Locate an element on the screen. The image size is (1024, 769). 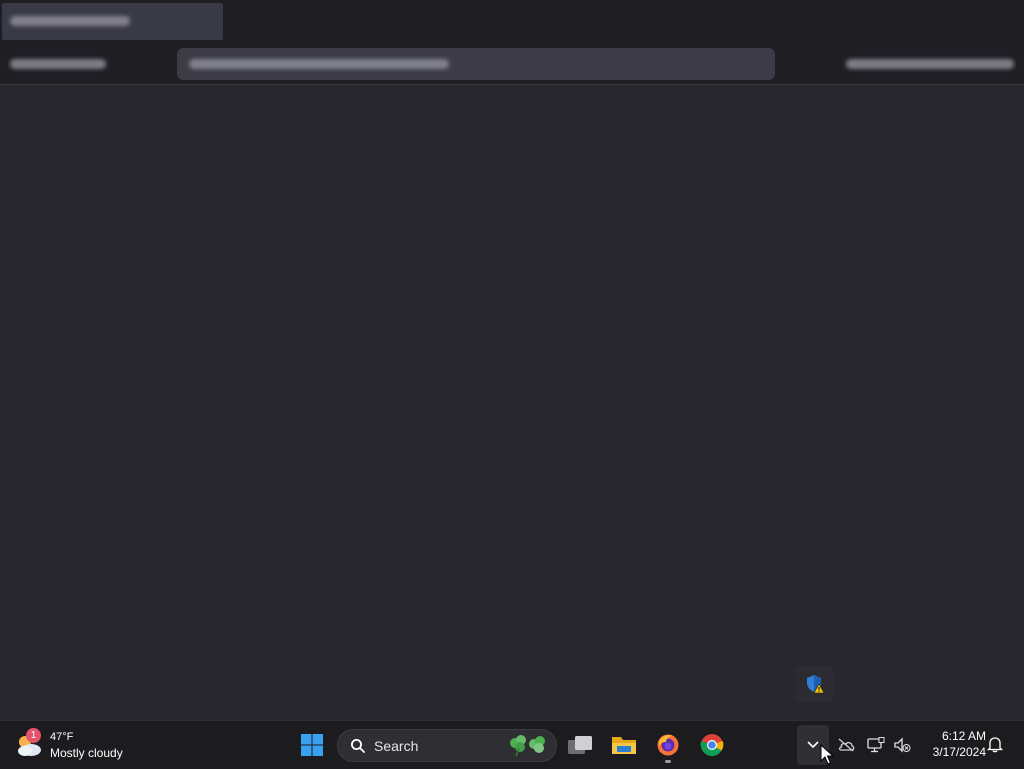
blurred-url is located at coordinates (319, 64).